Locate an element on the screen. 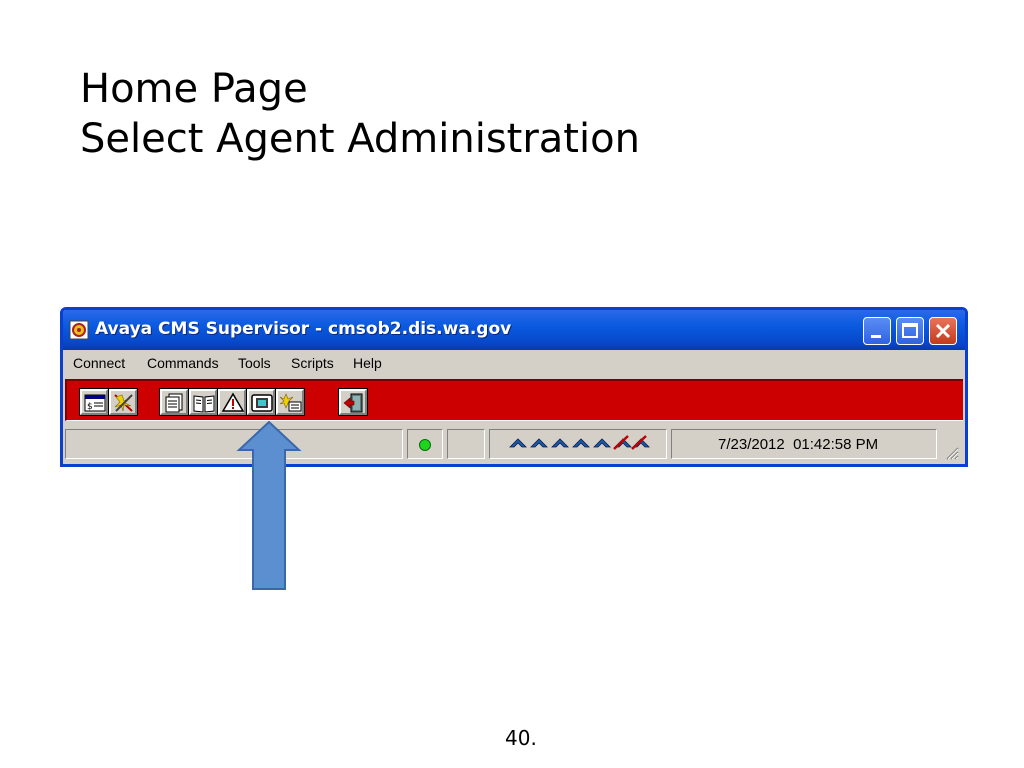 Image resolution: width=1024 pixels, height=768 pixels. close-button is located at coordinates (943, 331).